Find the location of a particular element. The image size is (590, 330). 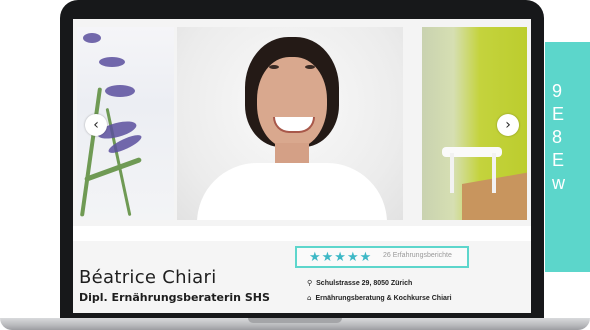

business-row: ⌂ Ernährungsberatung & Kochkurse Chiari is located at coordinates (379, 298).